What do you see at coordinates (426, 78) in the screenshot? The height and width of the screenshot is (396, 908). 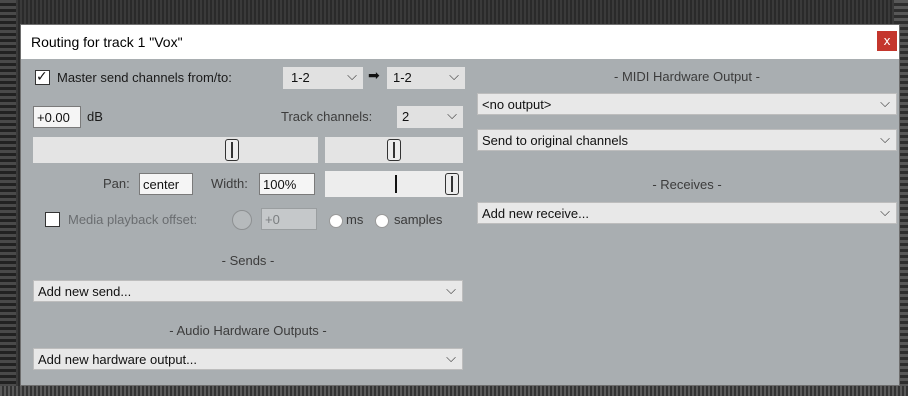 I see `master-send-to-select: 1-2 ⌵` at bounding box center [426, 78].